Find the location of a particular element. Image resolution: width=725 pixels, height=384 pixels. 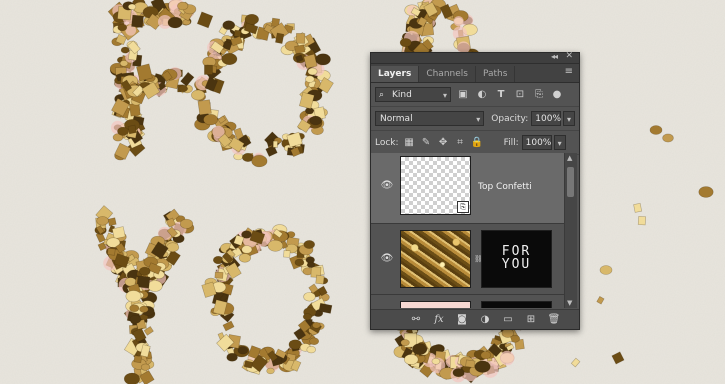

lock-artboard-icon: ⌗ is located at coordinates (460, 142).